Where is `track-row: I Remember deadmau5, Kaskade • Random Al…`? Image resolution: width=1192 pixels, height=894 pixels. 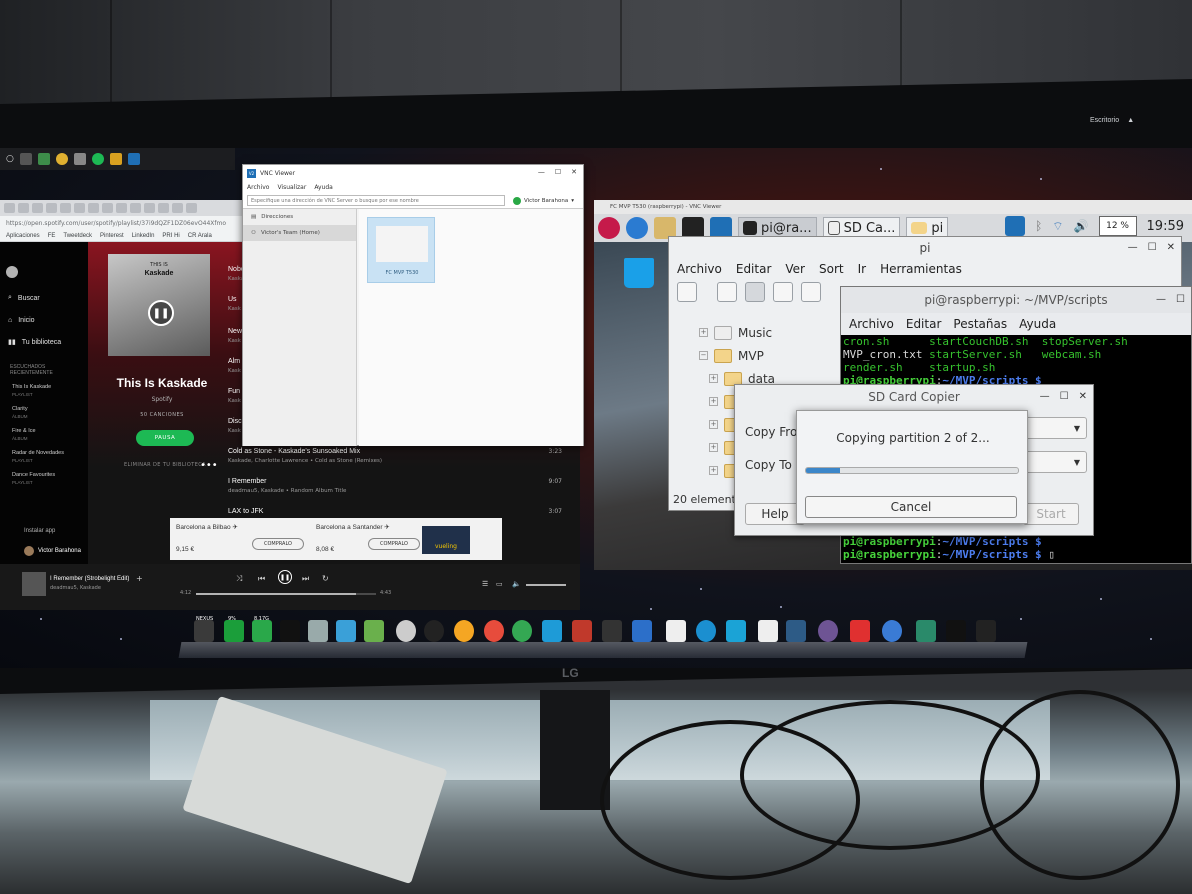 track-row: I Remember deadmau5, Kaskade • Random Al… is located at coordinates (398, 492).